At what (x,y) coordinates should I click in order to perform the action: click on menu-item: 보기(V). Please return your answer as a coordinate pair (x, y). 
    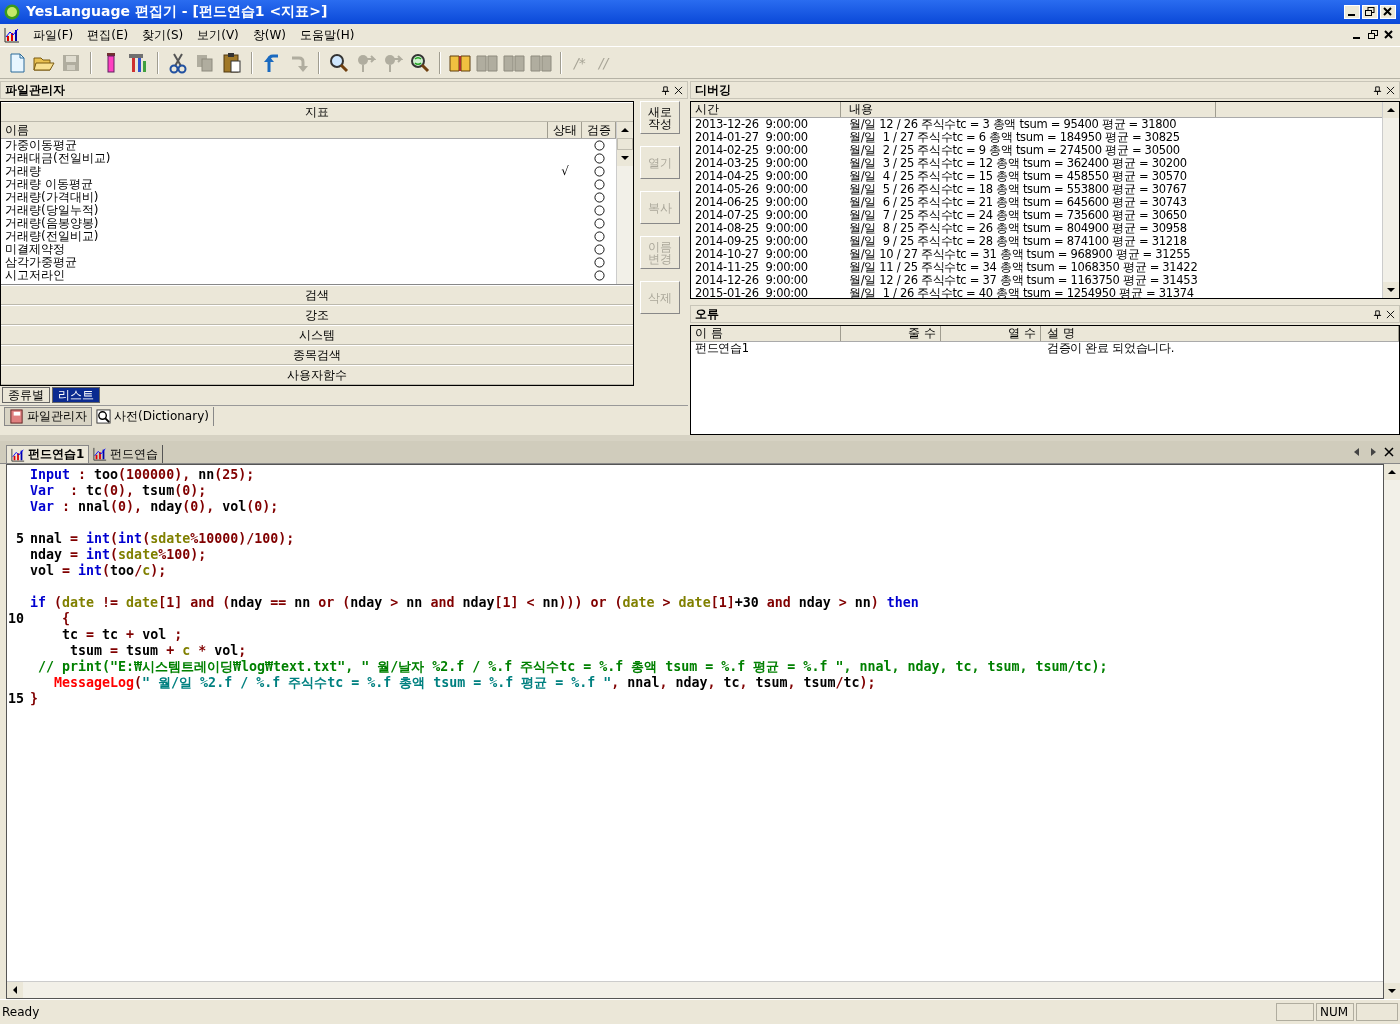
    Looking at the image, I should click on (218, 35).